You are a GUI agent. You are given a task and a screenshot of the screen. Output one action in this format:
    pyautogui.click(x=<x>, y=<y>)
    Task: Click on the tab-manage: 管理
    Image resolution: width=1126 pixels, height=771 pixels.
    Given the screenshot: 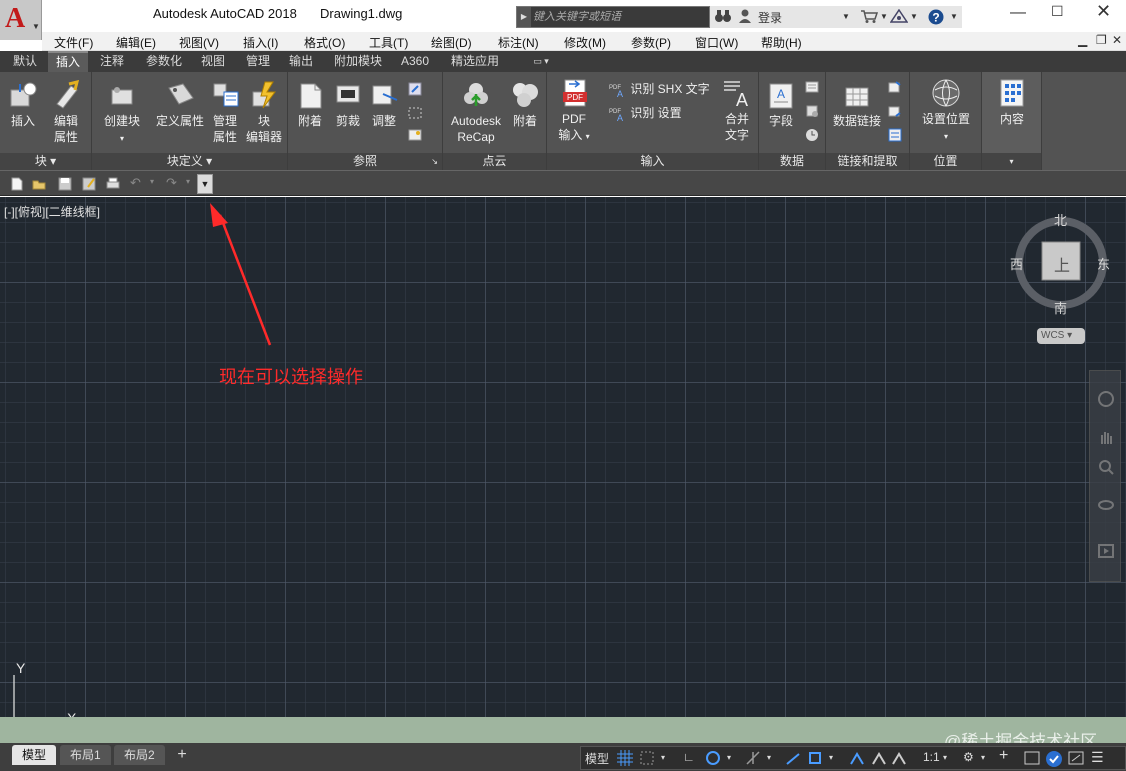 What is the action you would take?
    pyautogui.click(x=258, y=61)
    